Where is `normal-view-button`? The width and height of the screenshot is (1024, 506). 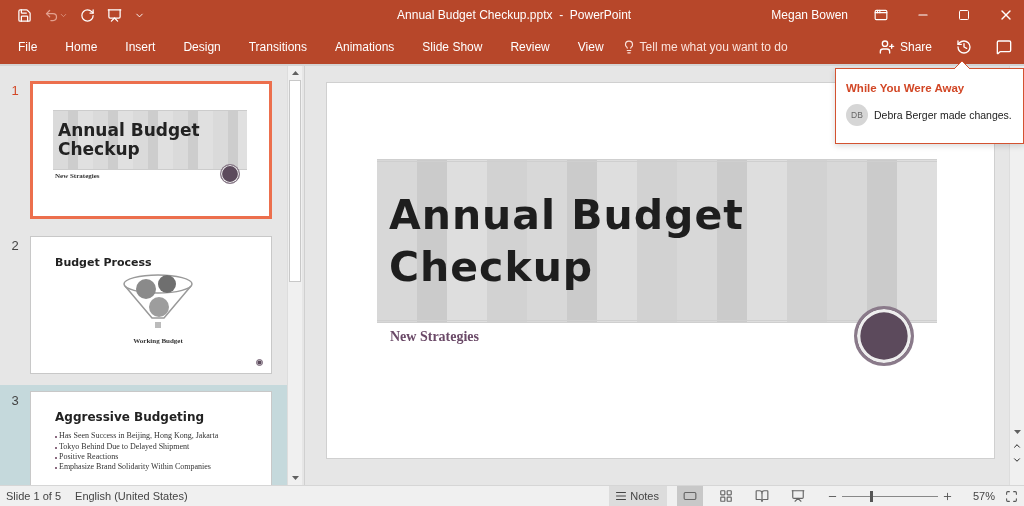
normal-view-button is located at coordinates (689, 496).